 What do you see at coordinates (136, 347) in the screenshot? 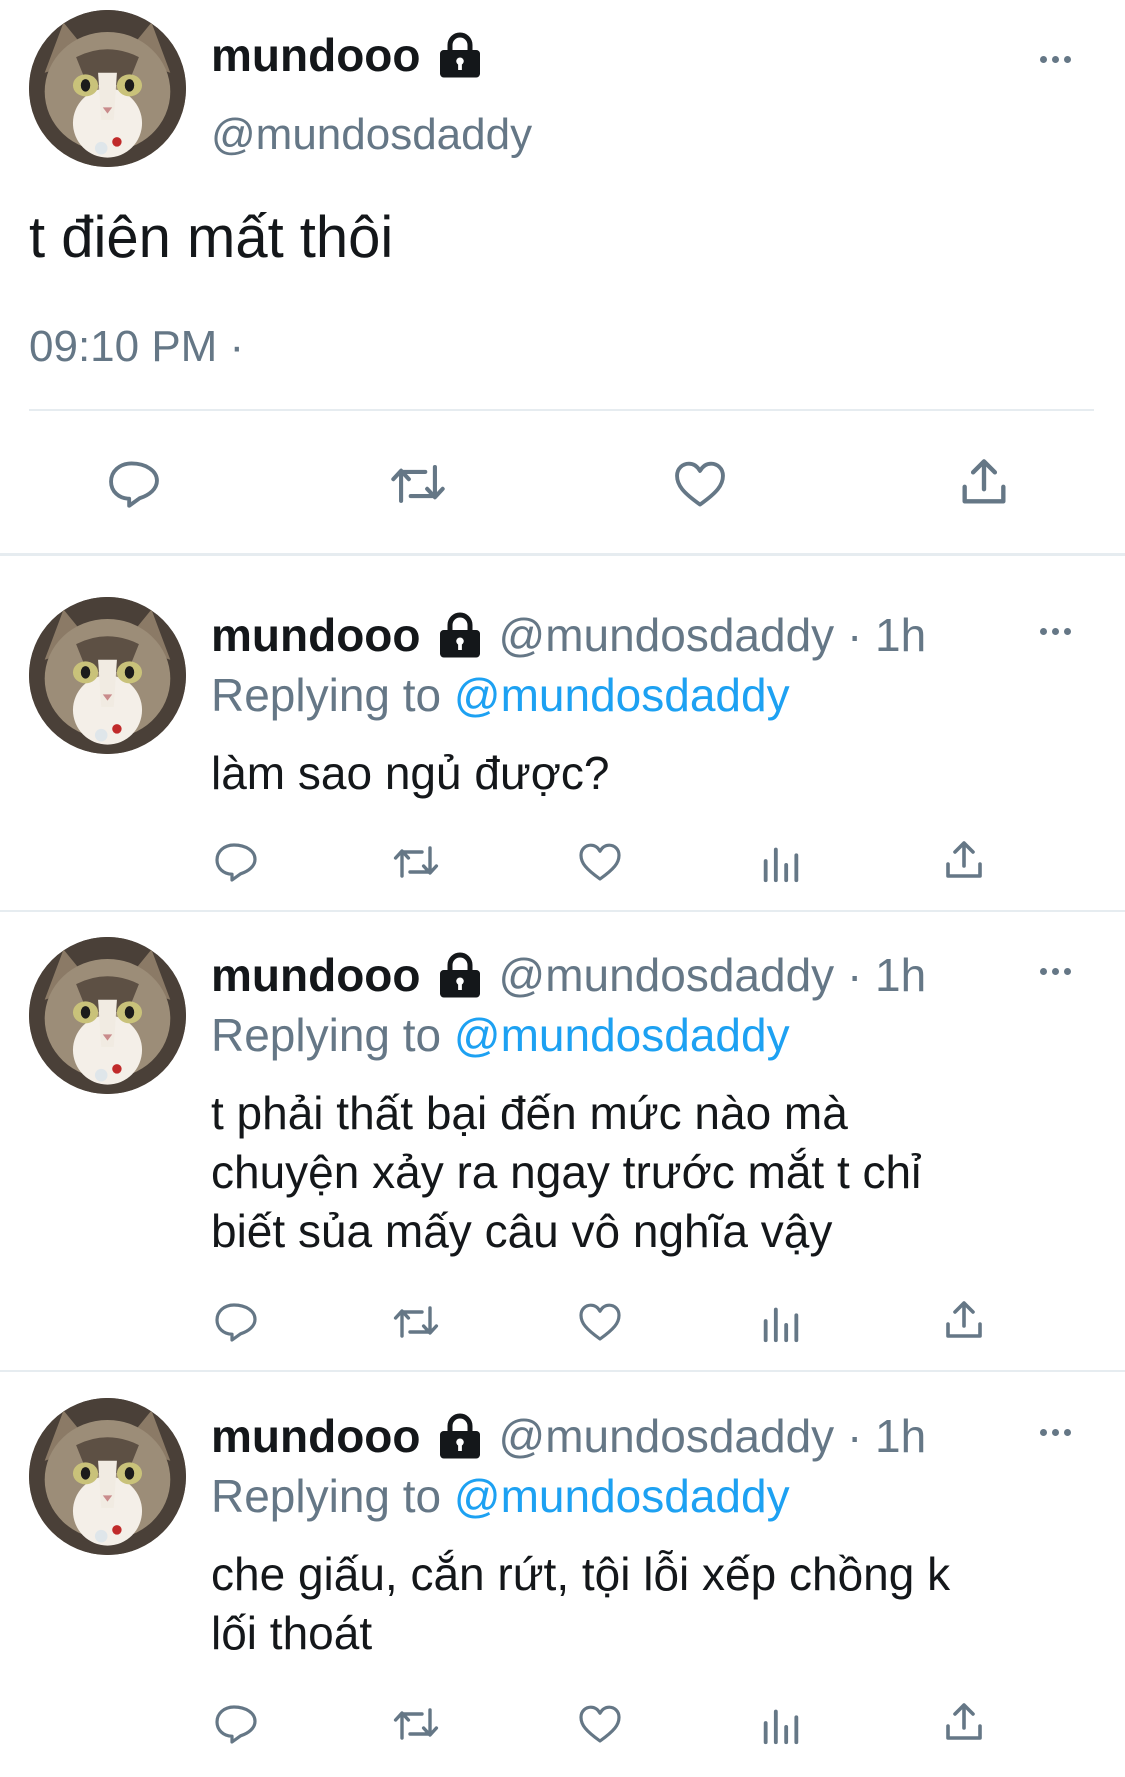
I see `tweet-timestamp: 09:10 PM ·` at bounding box center [136, 347].